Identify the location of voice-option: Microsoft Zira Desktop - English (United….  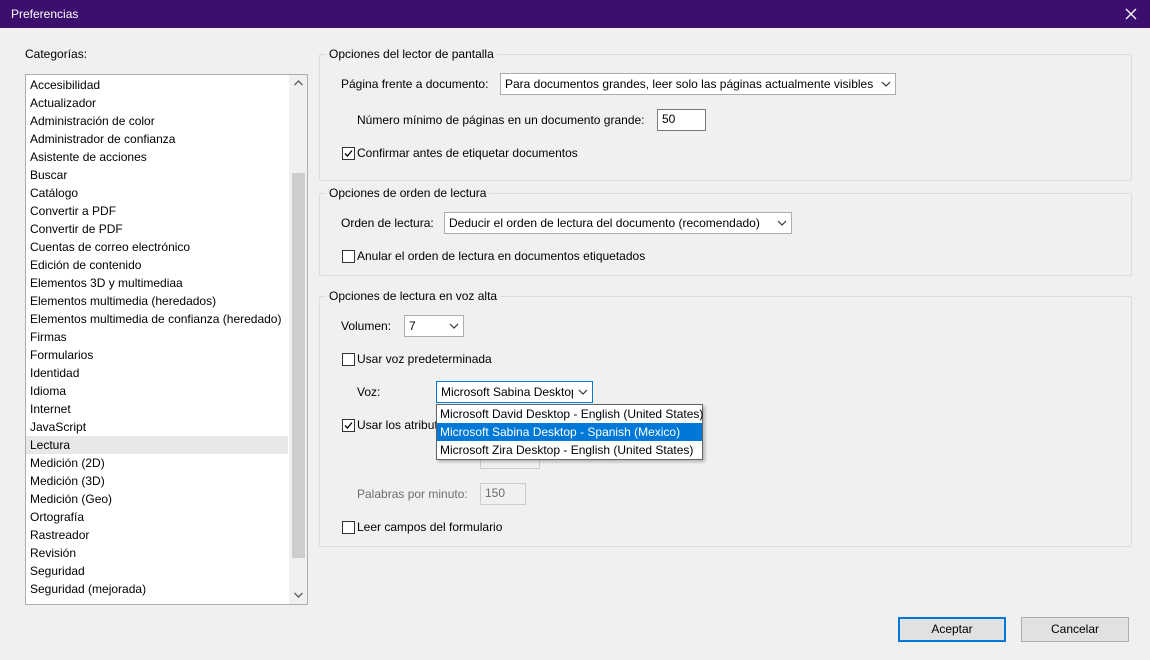
(569, 450).